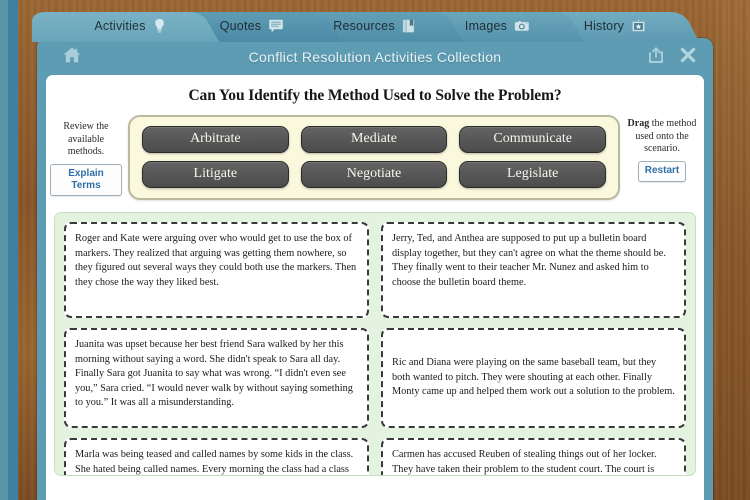  What do you see at coordinates (638, 123) in the screenshot?
I see `right-instructions-bold: Drag` at bounding box center [638, 123].